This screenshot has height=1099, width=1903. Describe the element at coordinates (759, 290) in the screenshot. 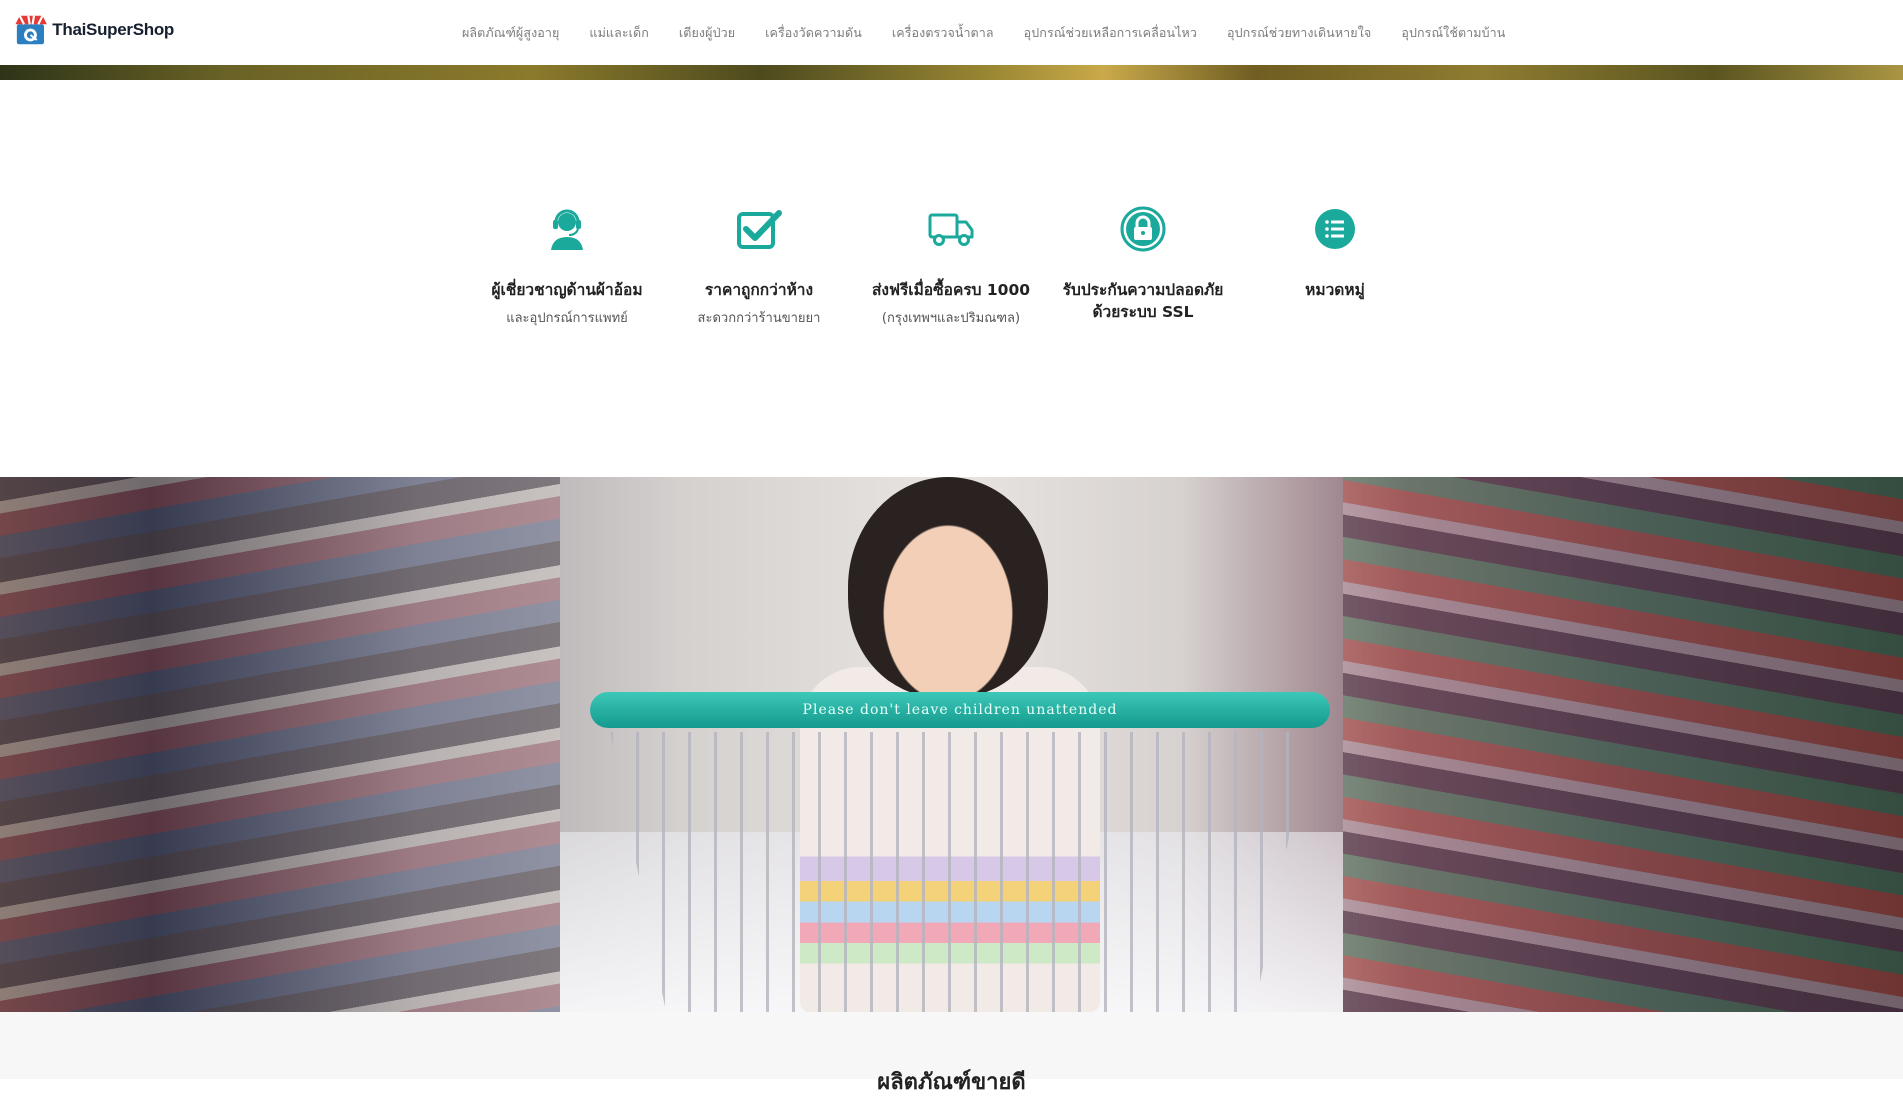

I see `feature-title: ราคาถูกกว่าห้าง` at that location.